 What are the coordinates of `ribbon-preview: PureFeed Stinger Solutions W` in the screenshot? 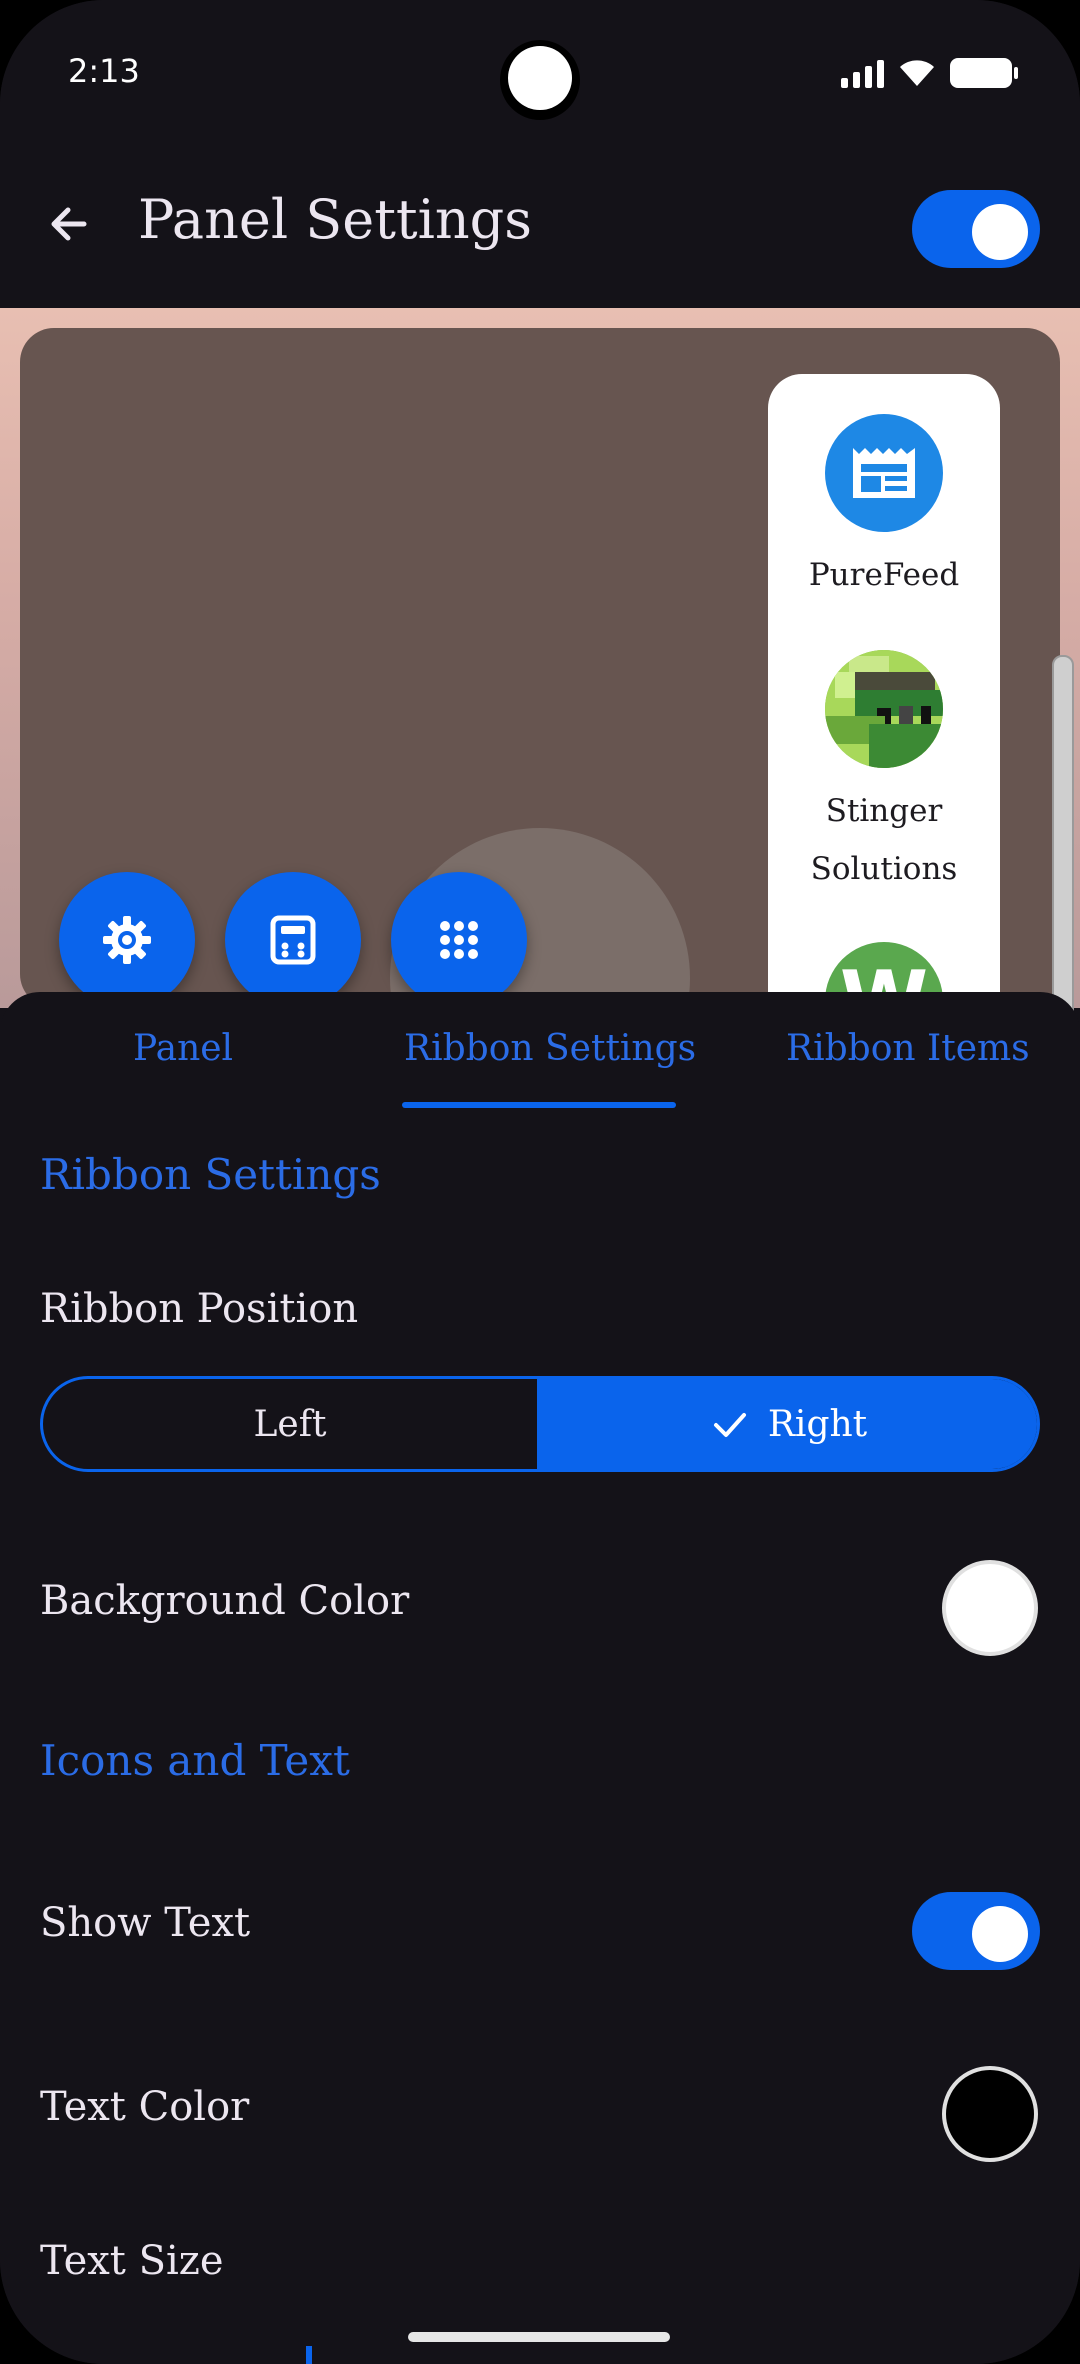 It's located at (884, 691).